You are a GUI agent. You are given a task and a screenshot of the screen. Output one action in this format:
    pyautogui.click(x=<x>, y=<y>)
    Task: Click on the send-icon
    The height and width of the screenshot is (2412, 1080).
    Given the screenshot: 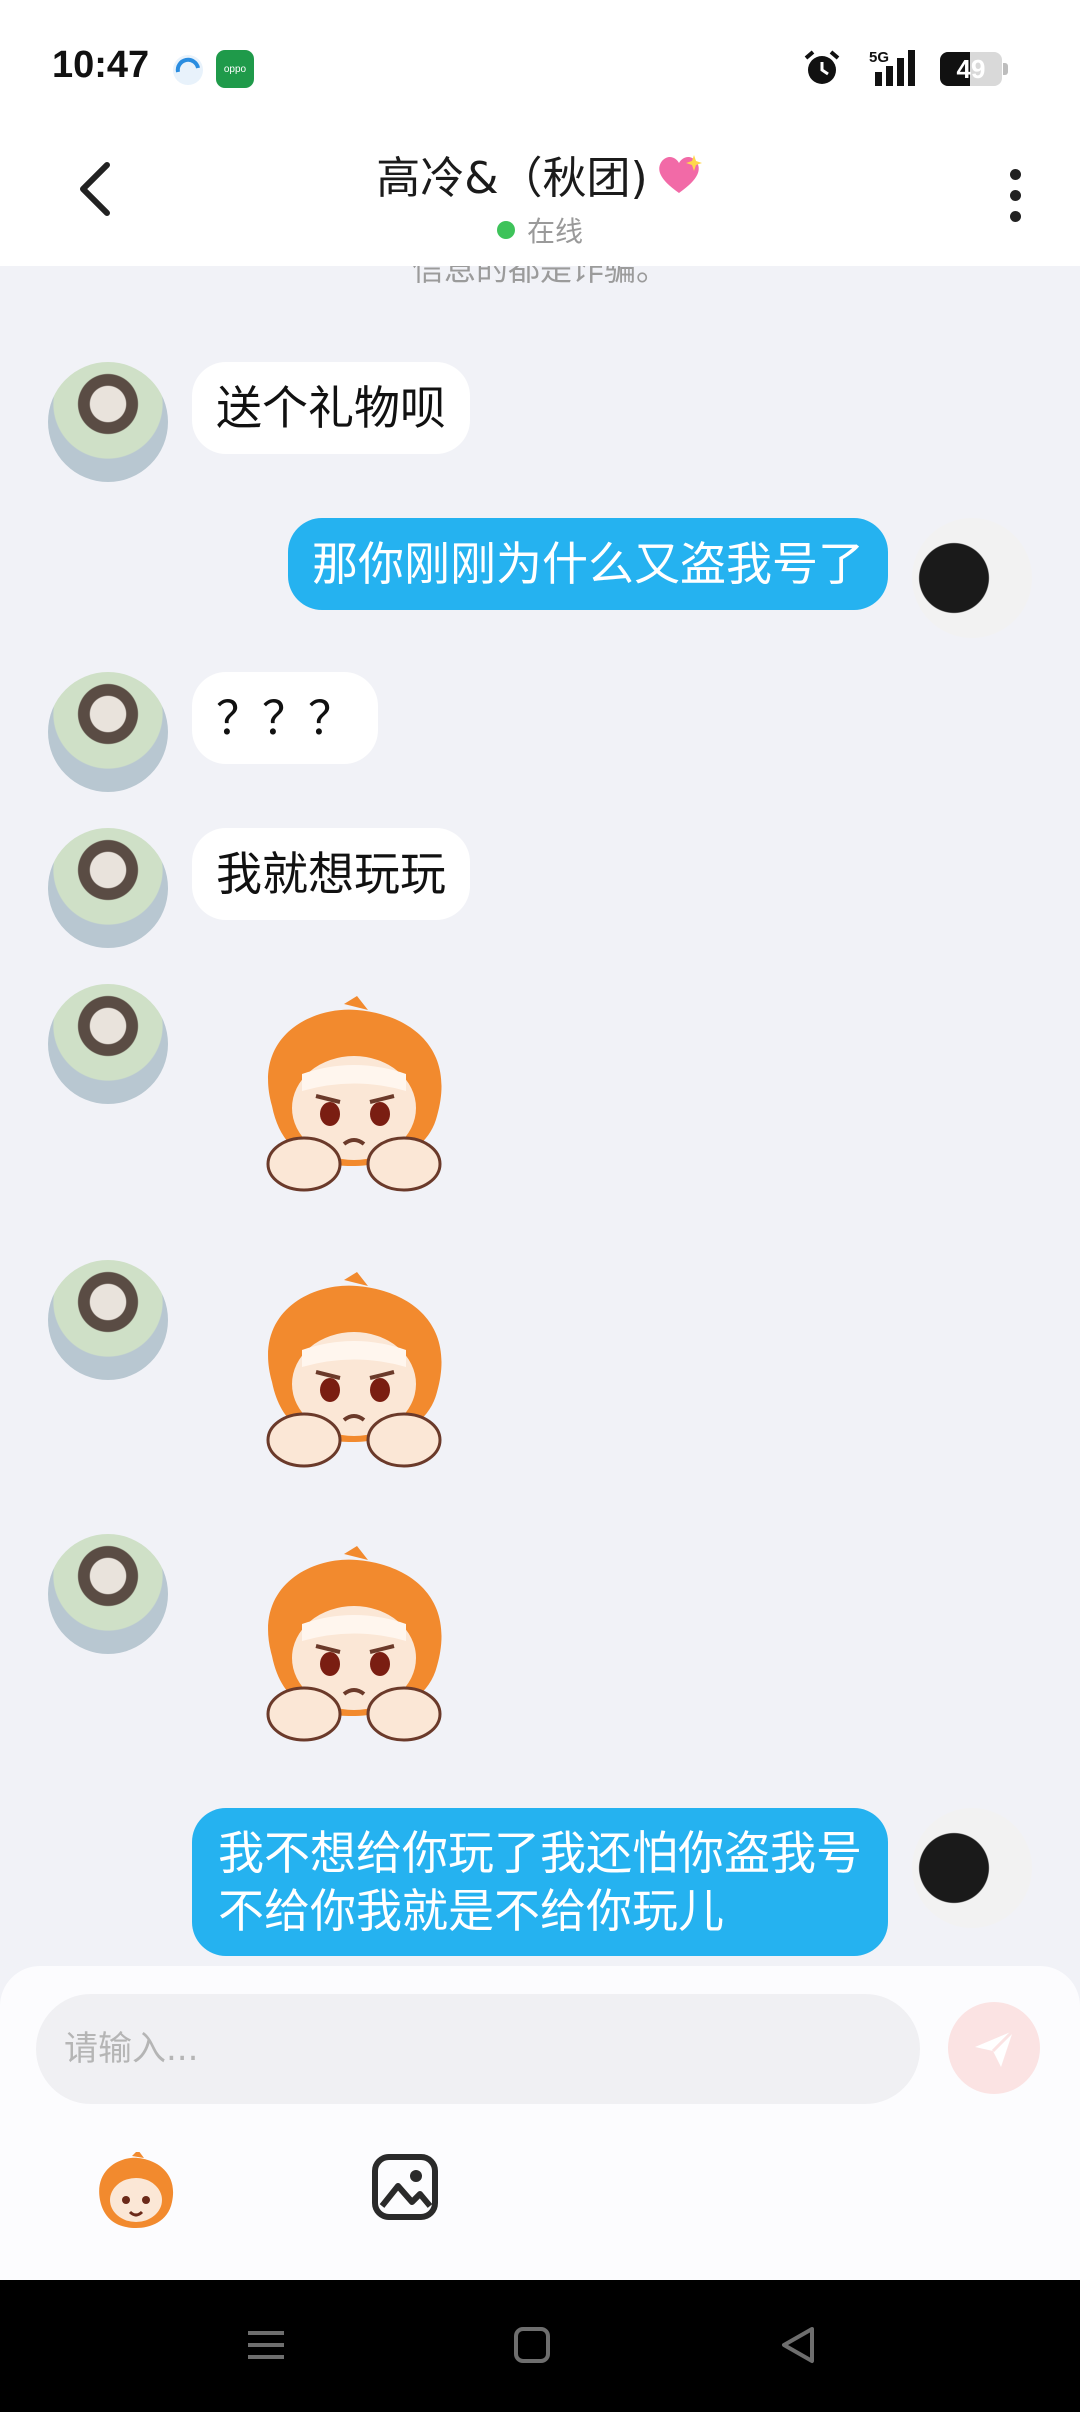 What is the action you would take?
    pyautogui.click(x=995, y=2048)
    